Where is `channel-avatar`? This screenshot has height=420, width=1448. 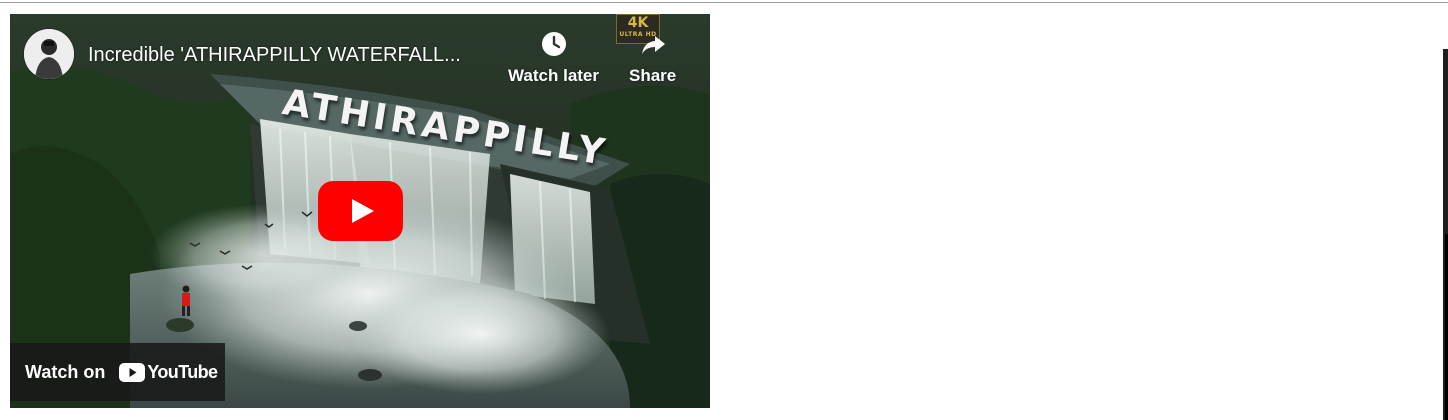 channel-avatar is located at coordinates (49, 54).